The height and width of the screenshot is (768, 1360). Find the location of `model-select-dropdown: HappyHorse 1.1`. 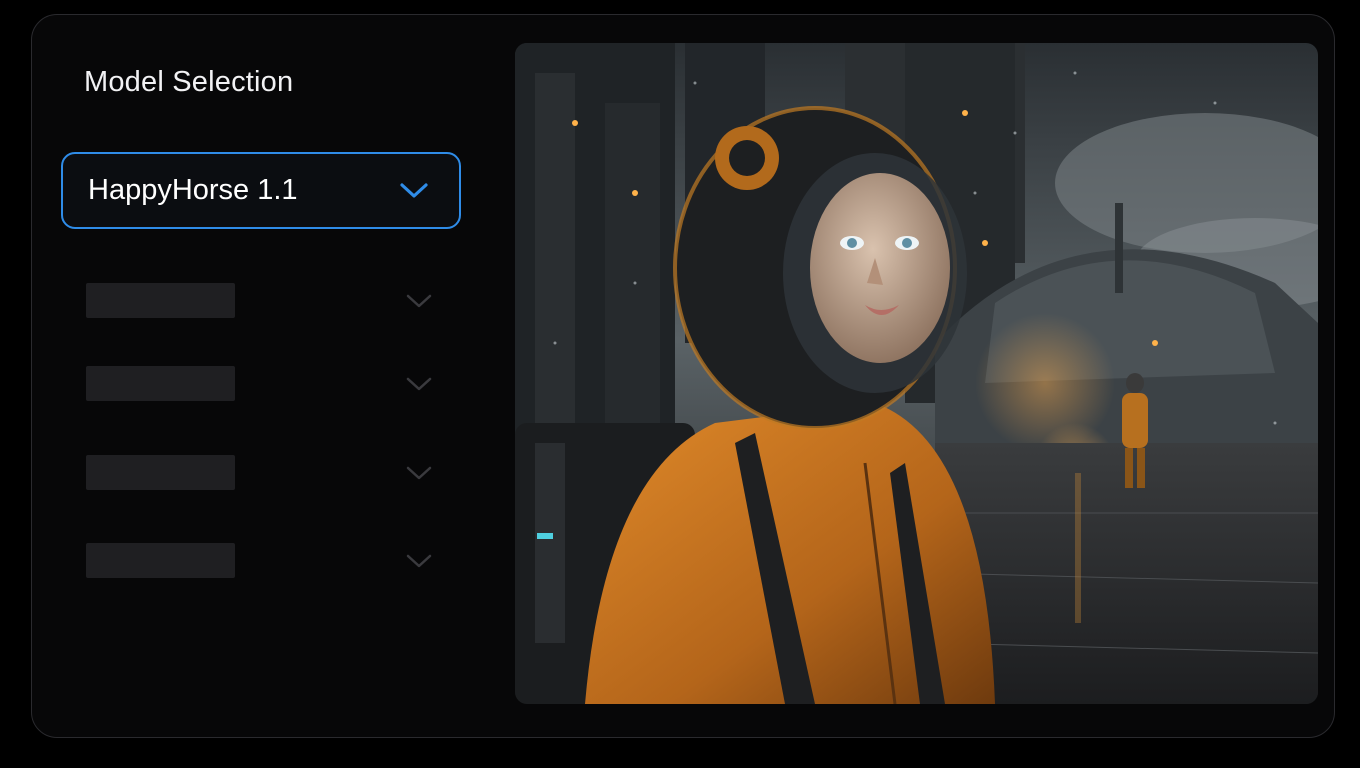

model-select-dropdown: HappyHorse 1.1 is located at coordinates (261, 190).